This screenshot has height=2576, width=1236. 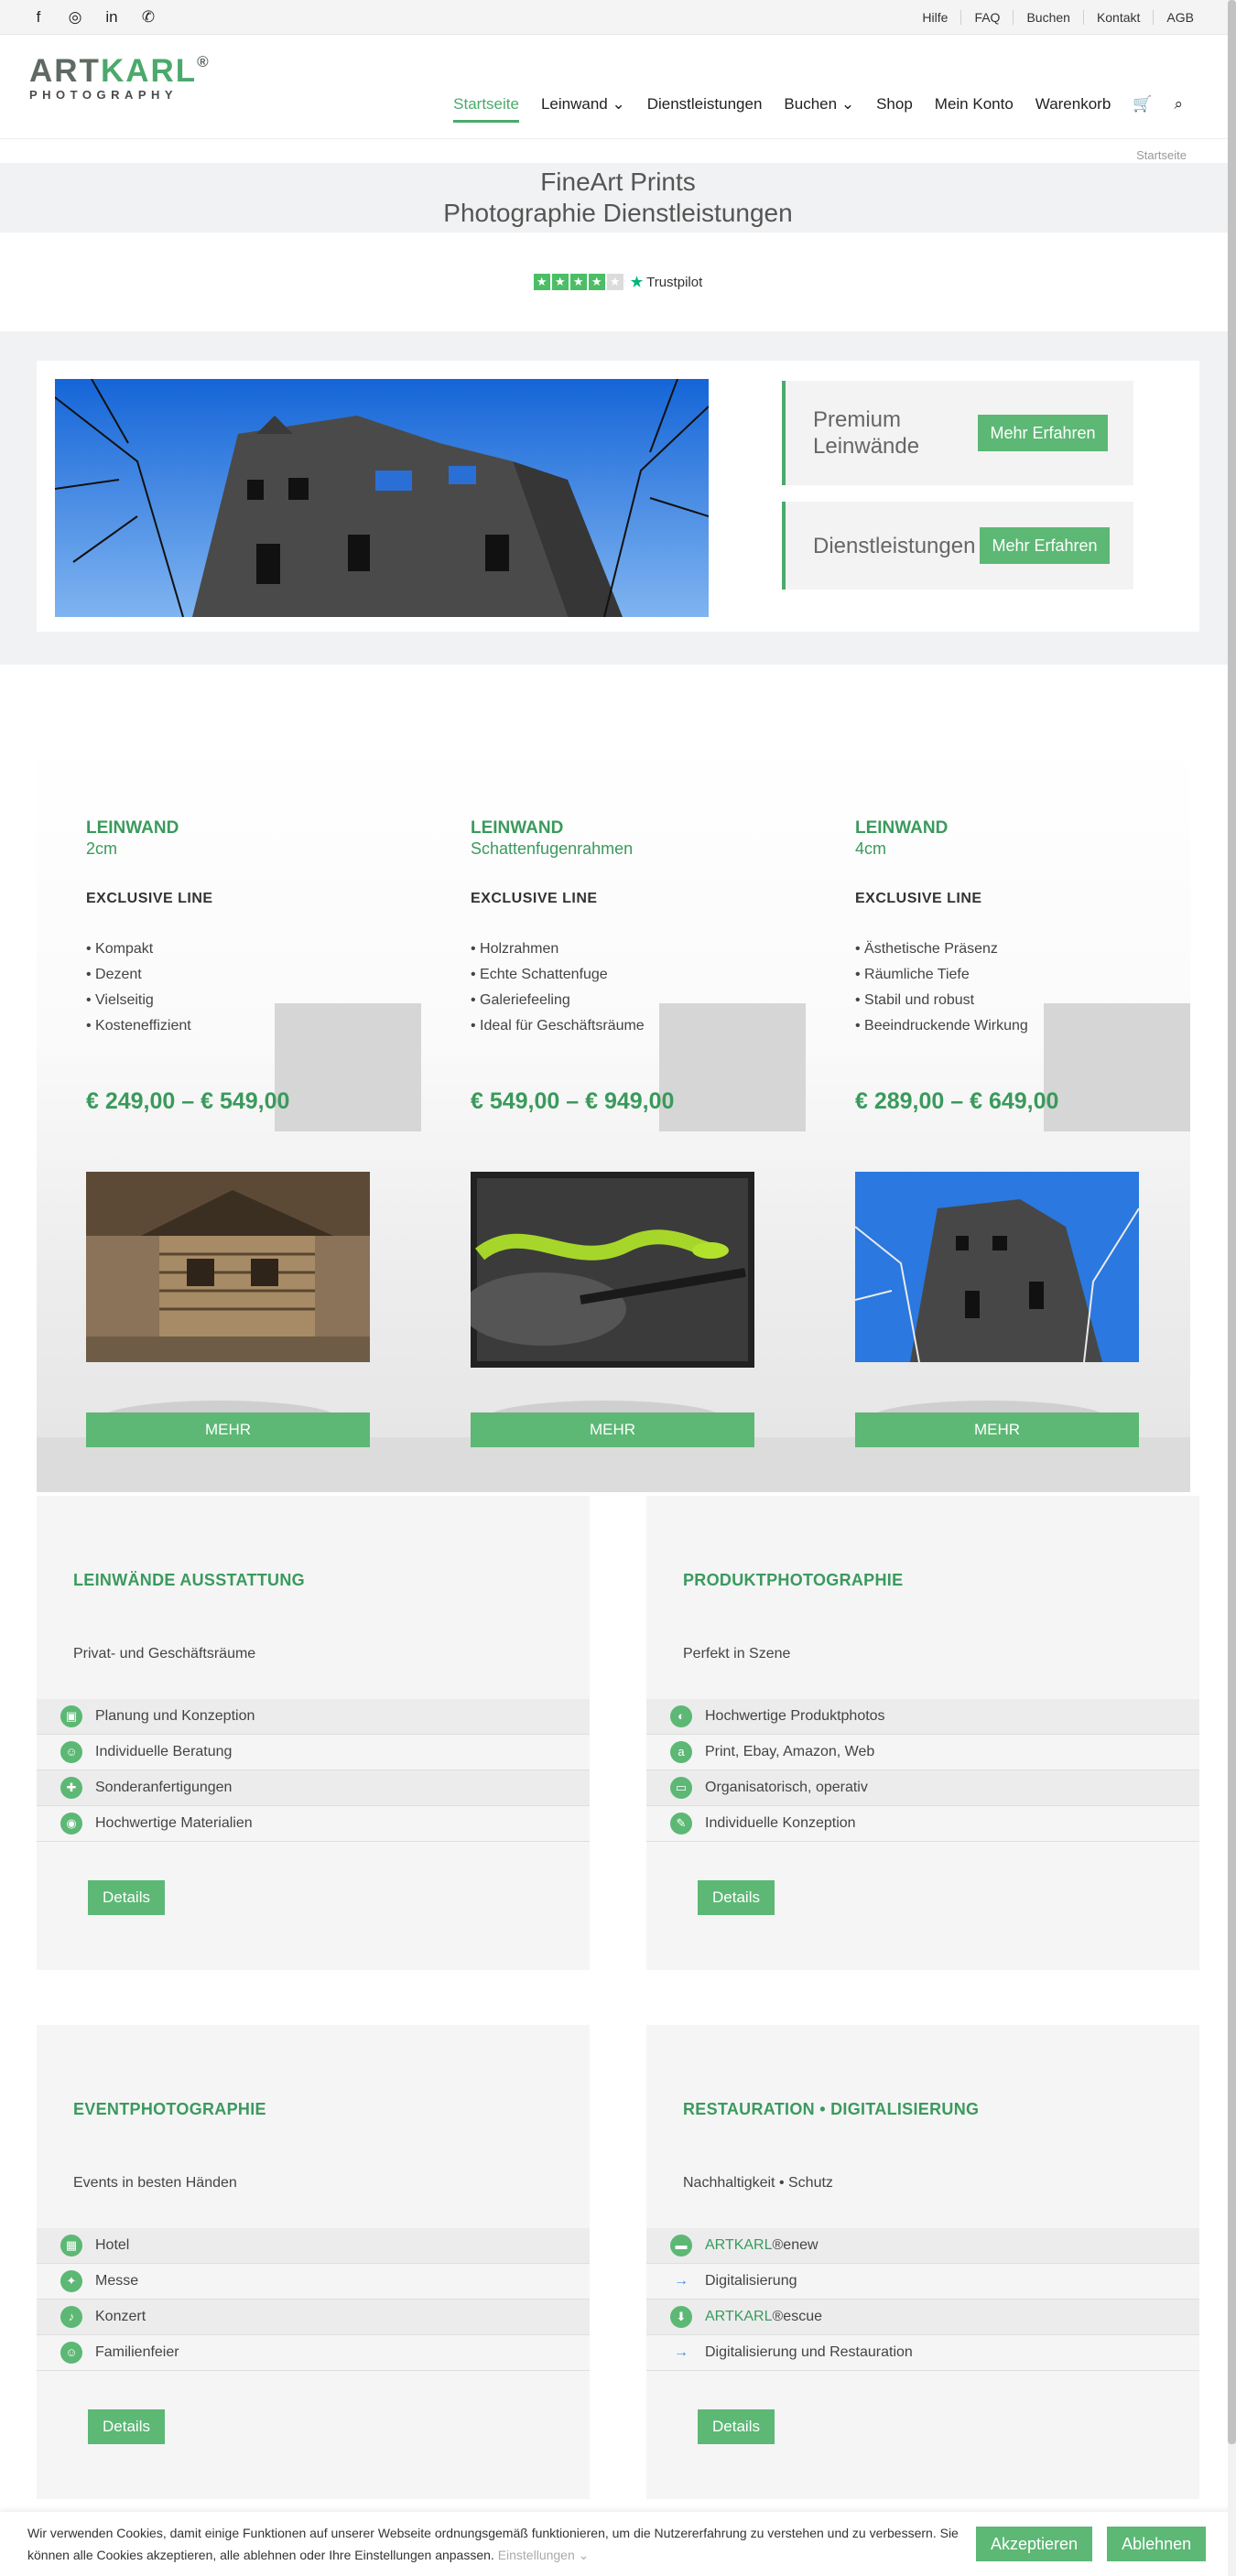 What do you see at coordinates (614, 282) in the screenshot?
I see `star-icon: ★` at bounding box center [614, 282].